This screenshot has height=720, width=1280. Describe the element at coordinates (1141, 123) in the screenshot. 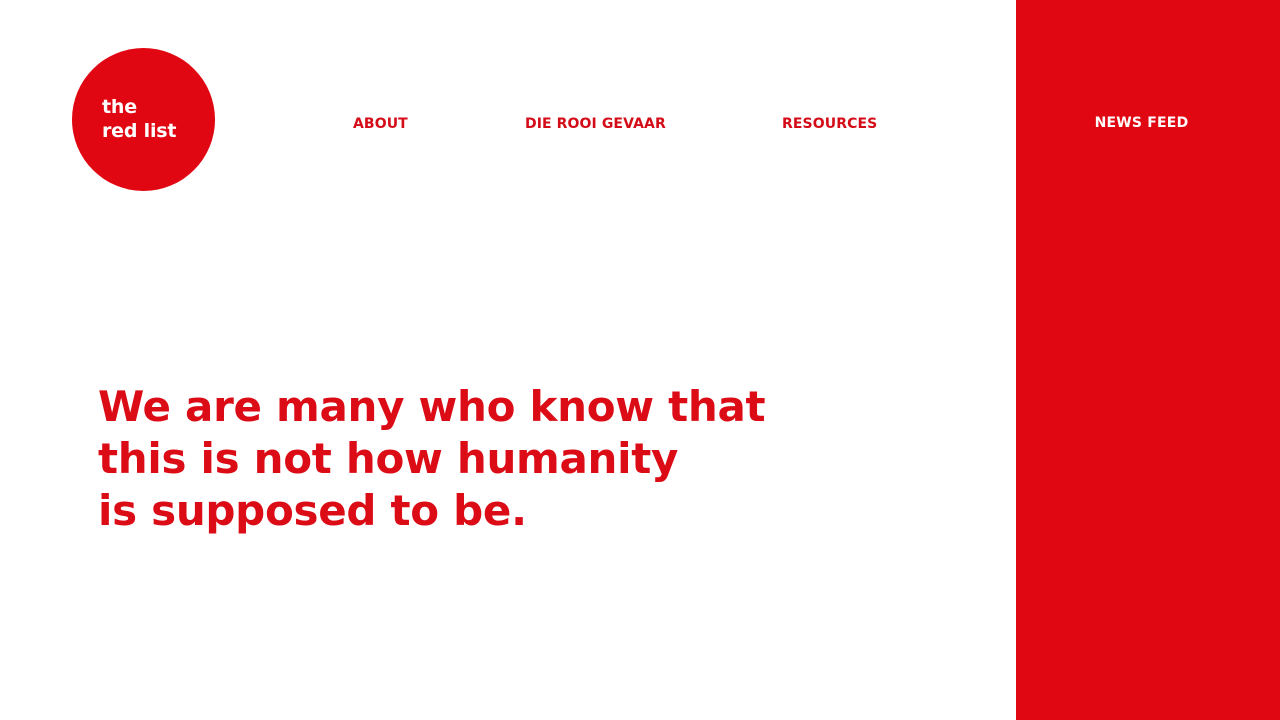

I see `nav-link-news-feed: NEWS FEED` at that location.